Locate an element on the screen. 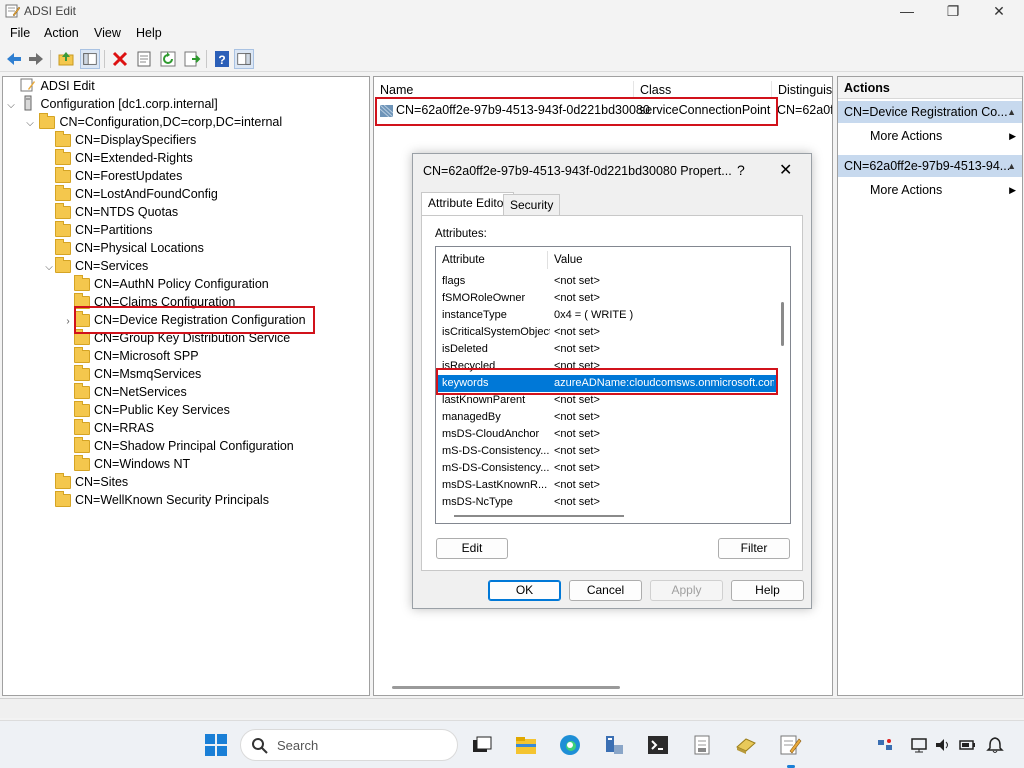 Image resolution: width=1024 pixels, height=768 pixels. actions-section-object: CN=62a0ff2e-97b9-4513-94... ▲ is located at coordinates (930, 166).